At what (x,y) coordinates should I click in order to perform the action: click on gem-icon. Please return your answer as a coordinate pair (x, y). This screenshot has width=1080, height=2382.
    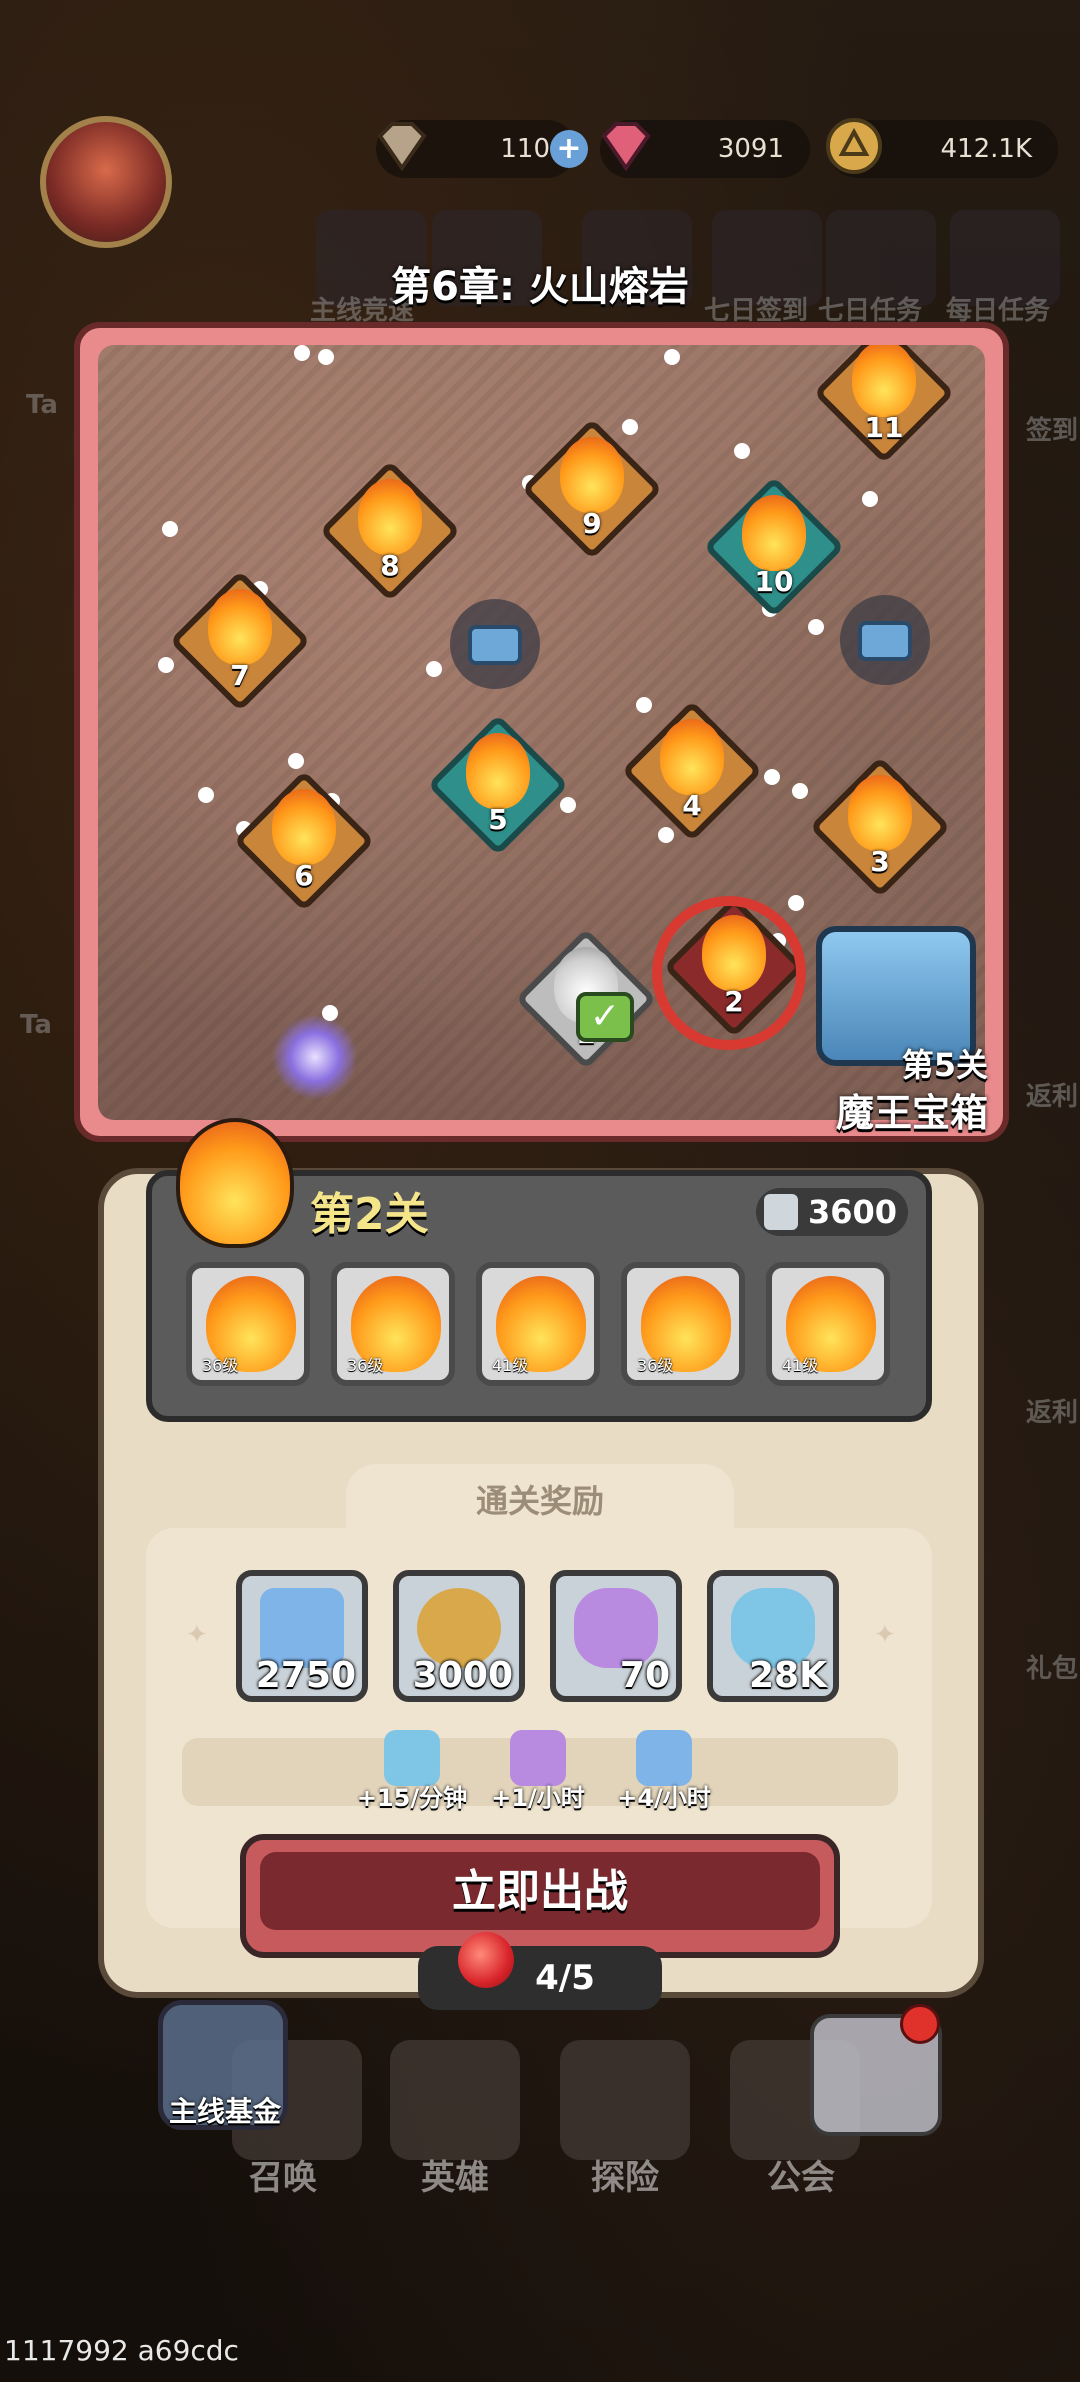
    Looking at the image, I should click on (402, 147).